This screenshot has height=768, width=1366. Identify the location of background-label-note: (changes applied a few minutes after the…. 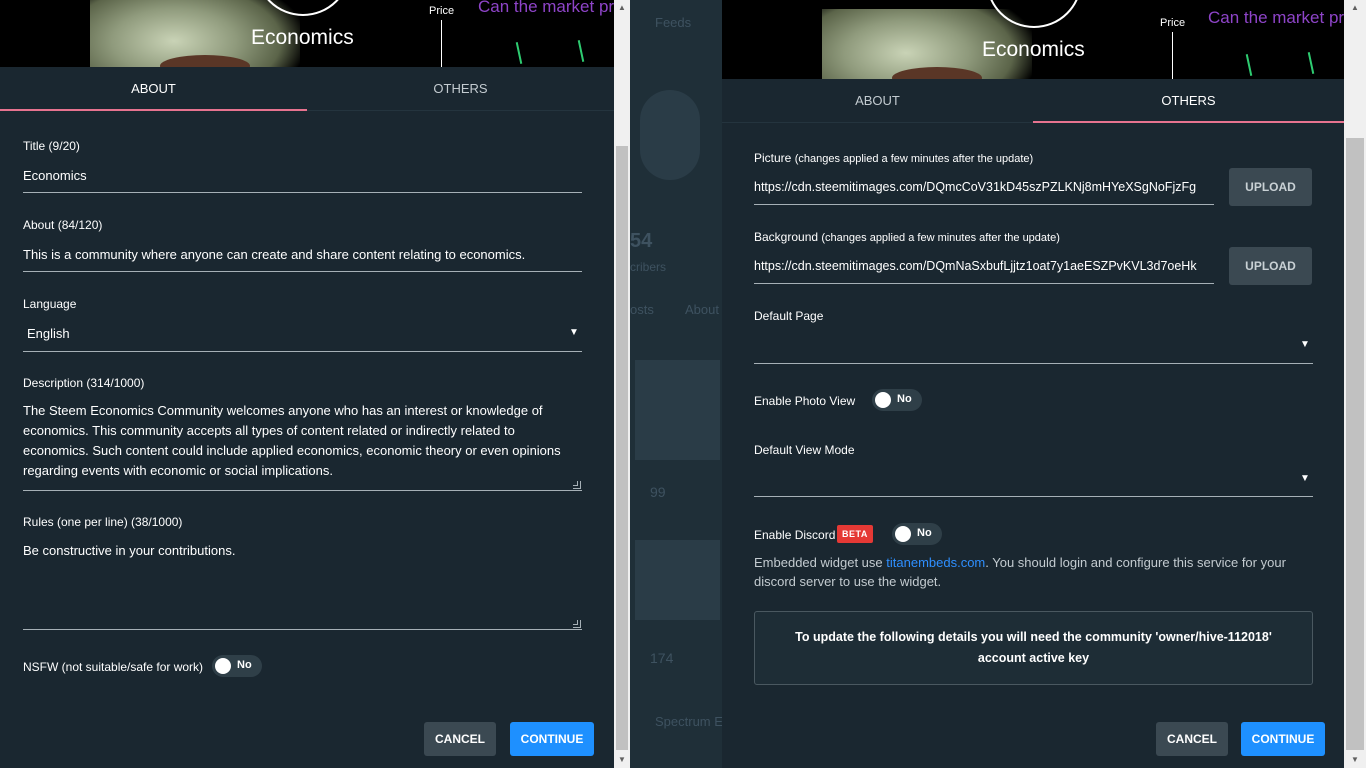
(940, 238).